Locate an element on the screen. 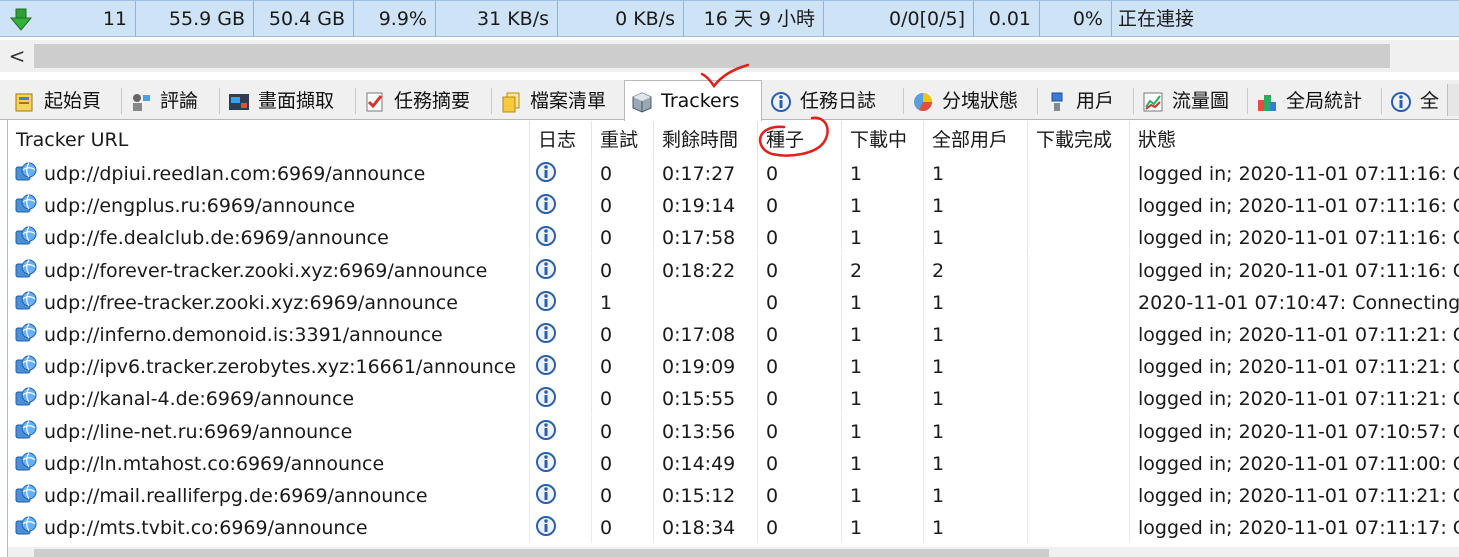 The height and width of the screenshot is (557, 1459). column-header-all-peers: 全部用戶 is located at coordinates (976, 139).